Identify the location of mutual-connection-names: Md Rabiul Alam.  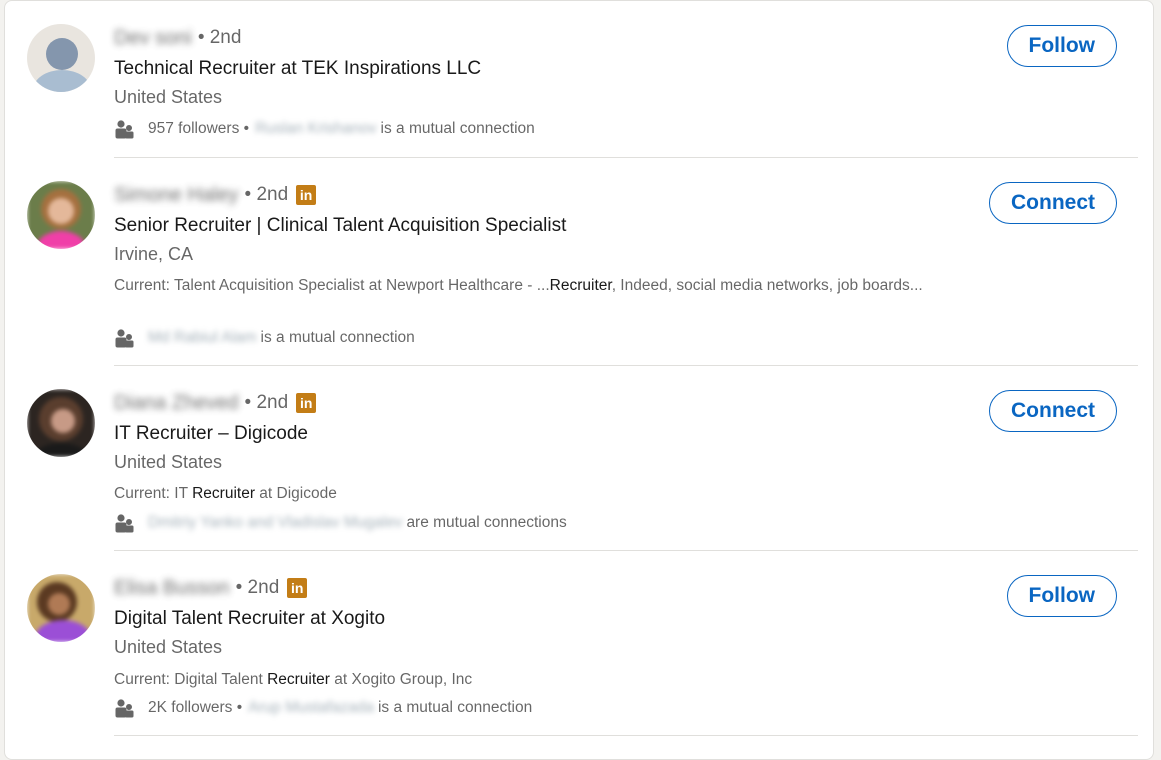
(202, 338).